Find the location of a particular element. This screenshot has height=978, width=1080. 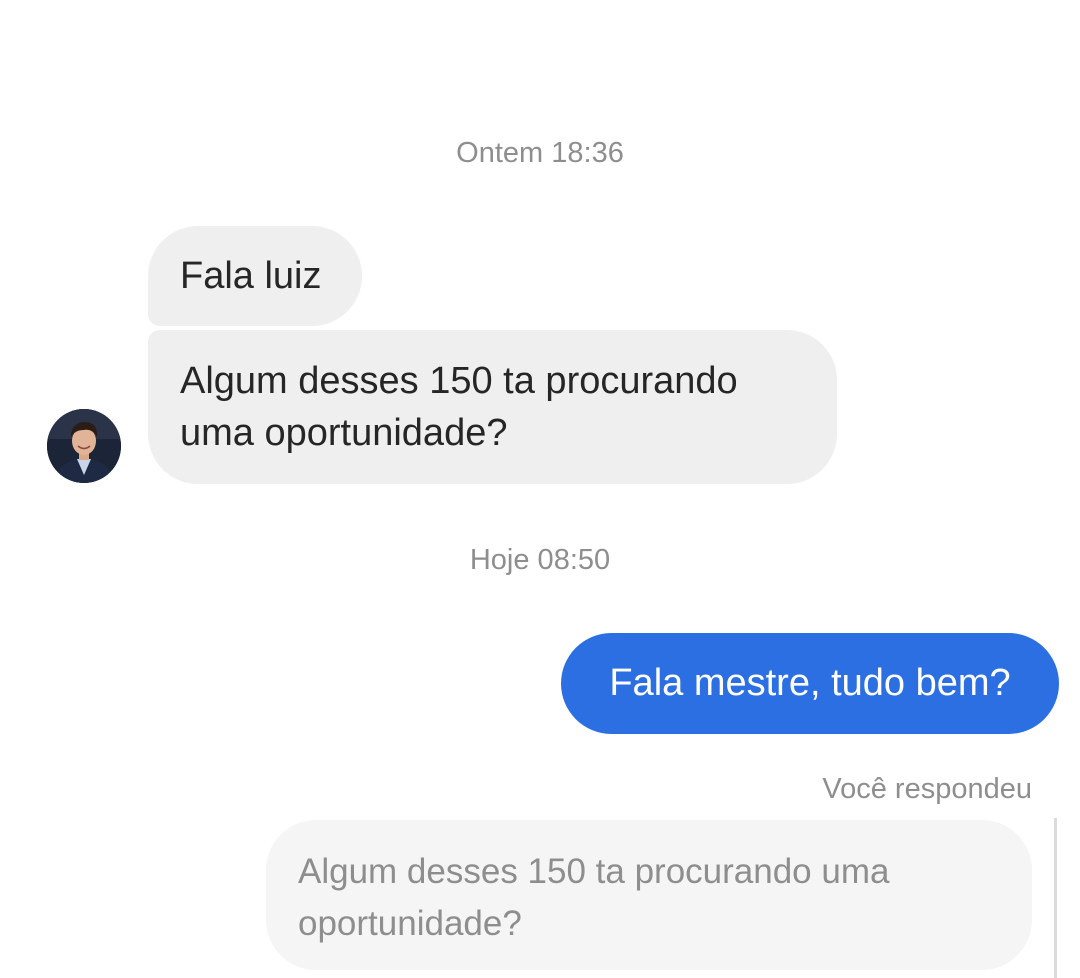

quote-indicator-bar is located at coordinates (1055, 898).